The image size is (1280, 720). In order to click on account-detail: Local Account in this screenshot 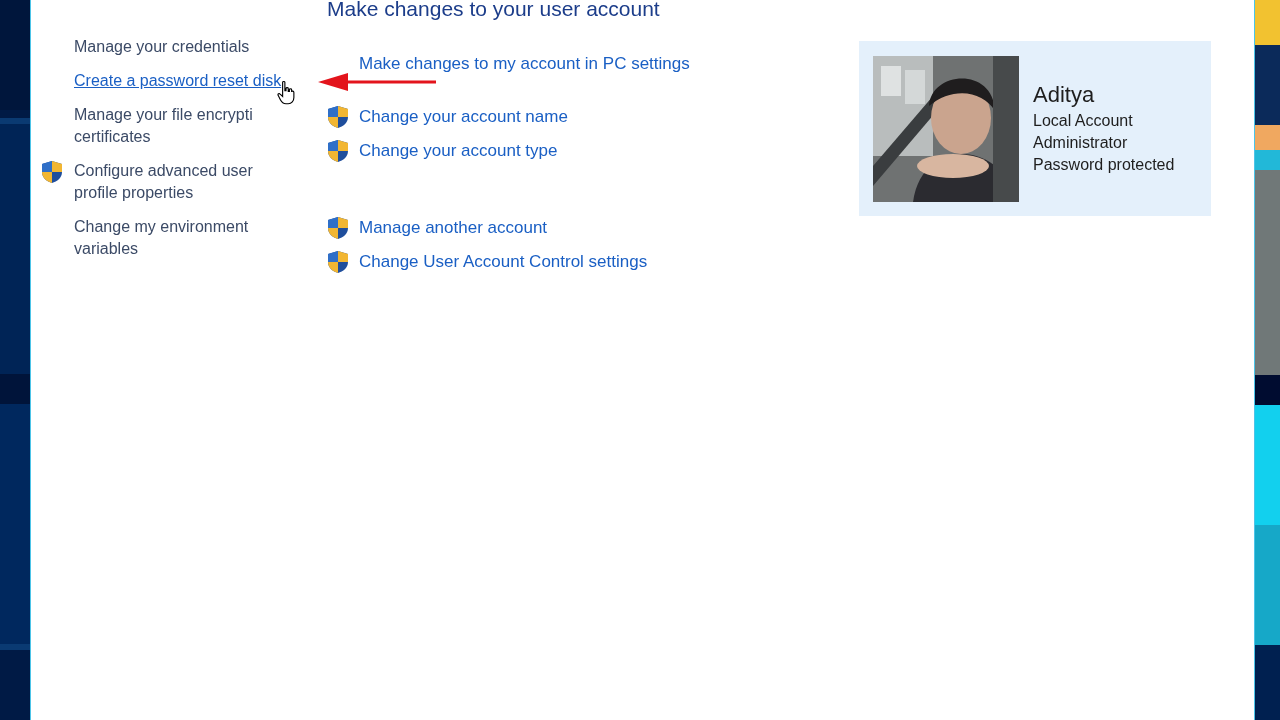, I will do `click(1083, 120)`.